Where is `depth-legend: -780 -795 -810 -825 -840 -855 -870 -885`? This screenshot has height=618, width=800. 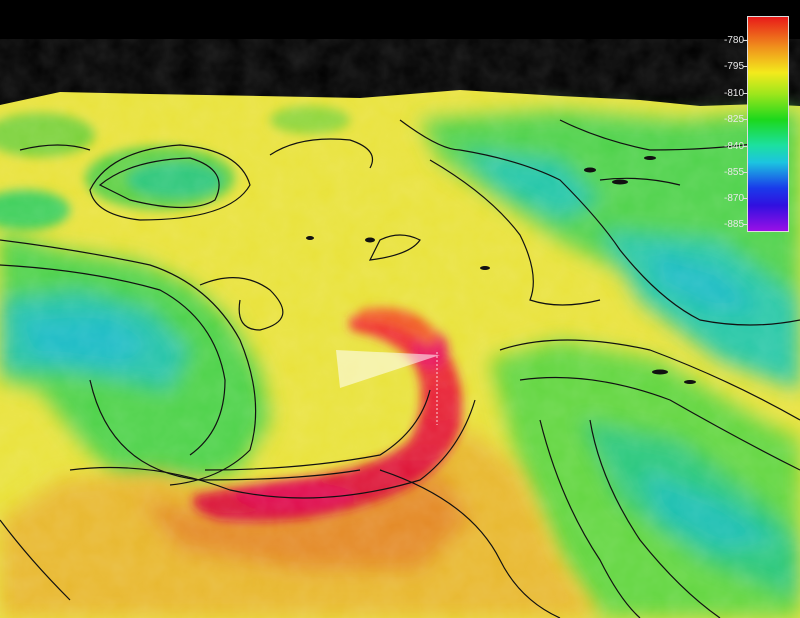 depth-legend: -780 -795 -810 -825 -840 -855 -870 -885 is located at coordinates (754, 125).